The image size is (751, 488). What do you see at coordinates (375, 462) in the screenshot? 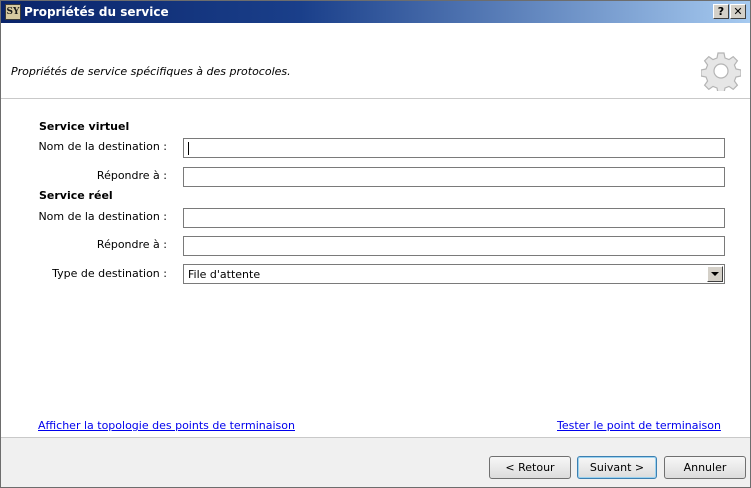
I see `dialog-footer: < Retour Suivant > Annuler` at bounding box center [375, 462].